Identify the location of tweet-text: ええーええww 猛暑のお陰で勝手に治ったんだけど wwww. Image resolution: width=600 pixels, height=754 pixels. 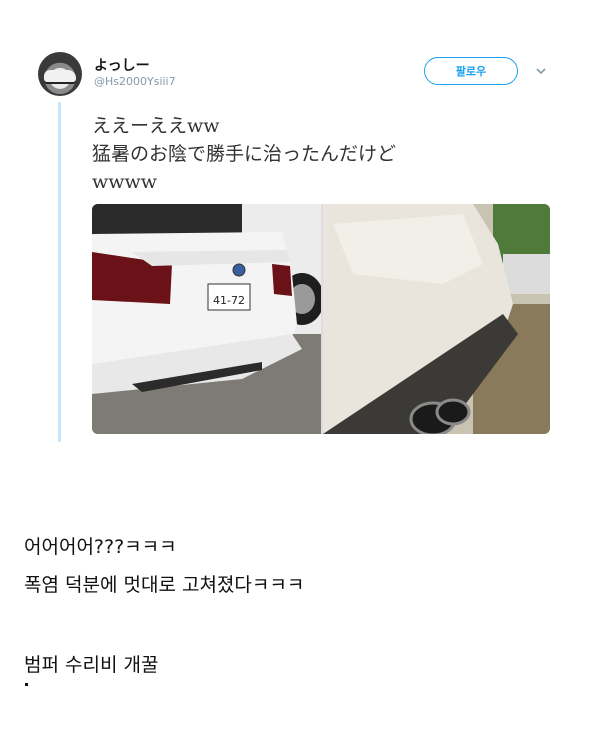
(322, 154).